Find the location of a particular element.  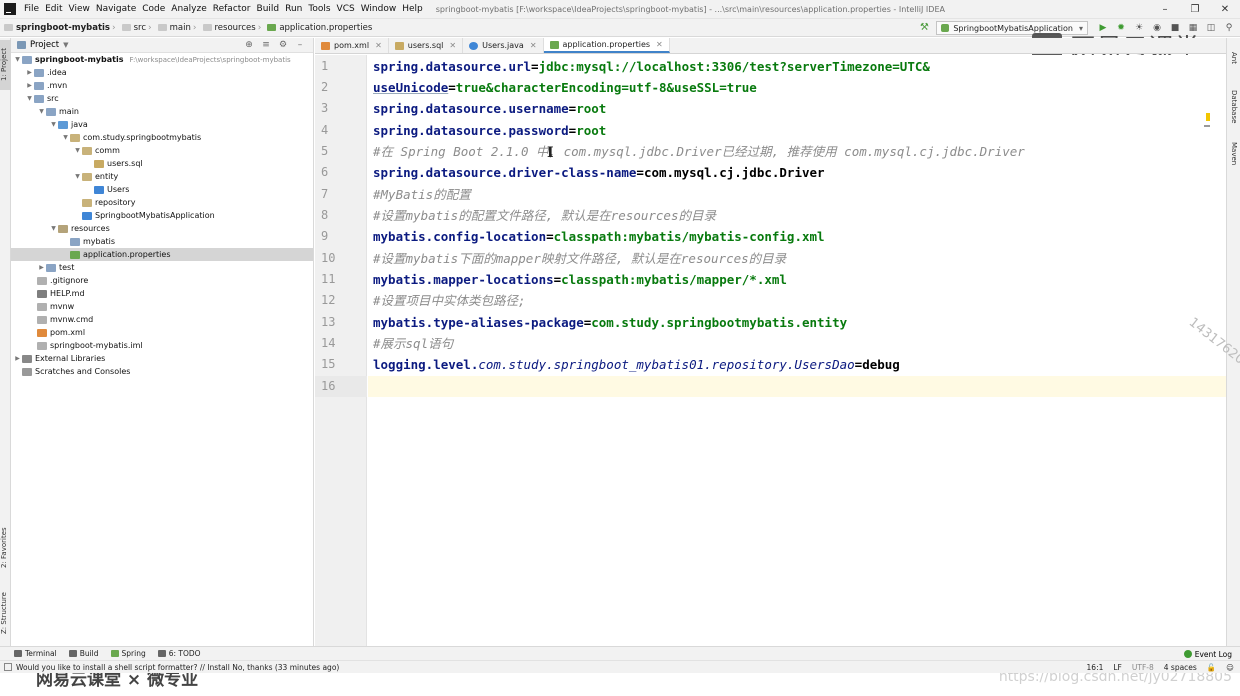

tree-node-application-properties: application.properties is located at coordinates (162, 254).